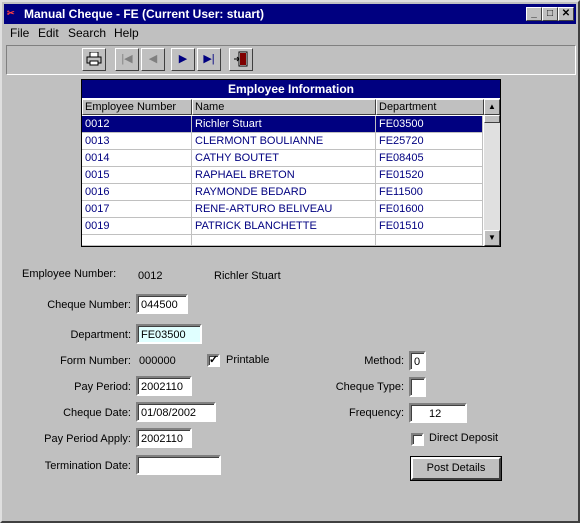 The image size is (580, 523). What do you see at coordinates (87, 466) in the screenshot?
I see `termination-date-label: Termination Date:` at bounding box center [87, 466].